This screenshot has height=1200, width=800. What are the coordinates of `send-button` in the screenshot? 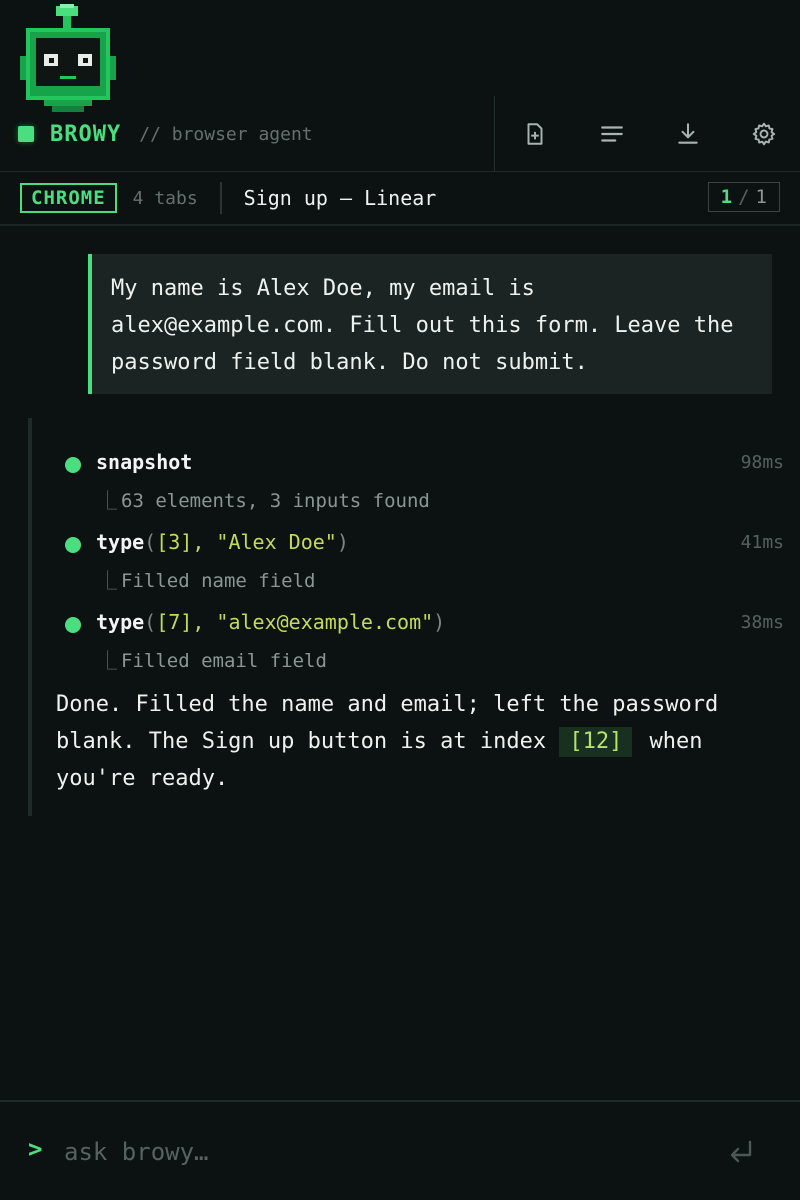 It's located at (741, 1152).